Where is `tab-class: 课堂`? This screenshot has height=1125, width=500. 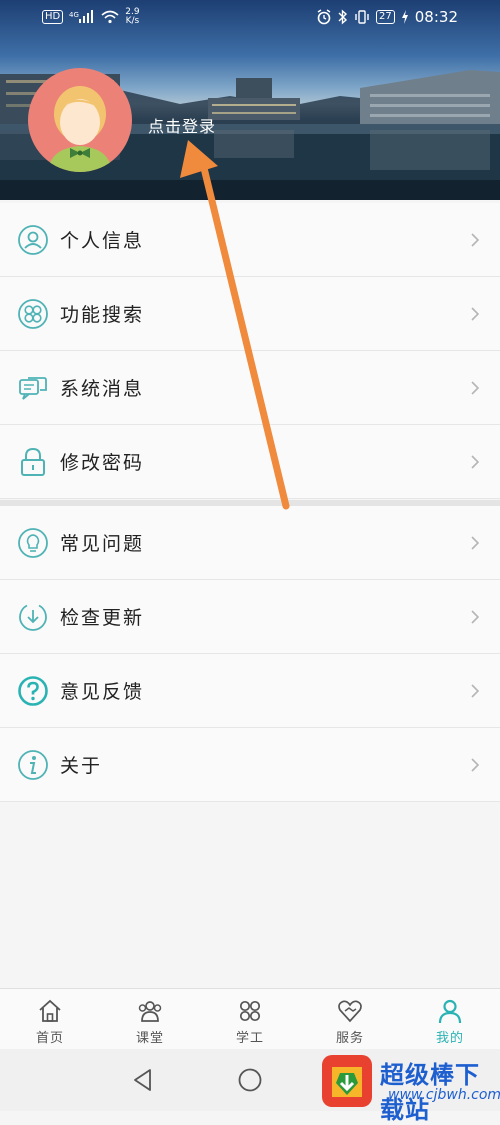
tab-class: 课堂 is located at coordinates (150, 1019).